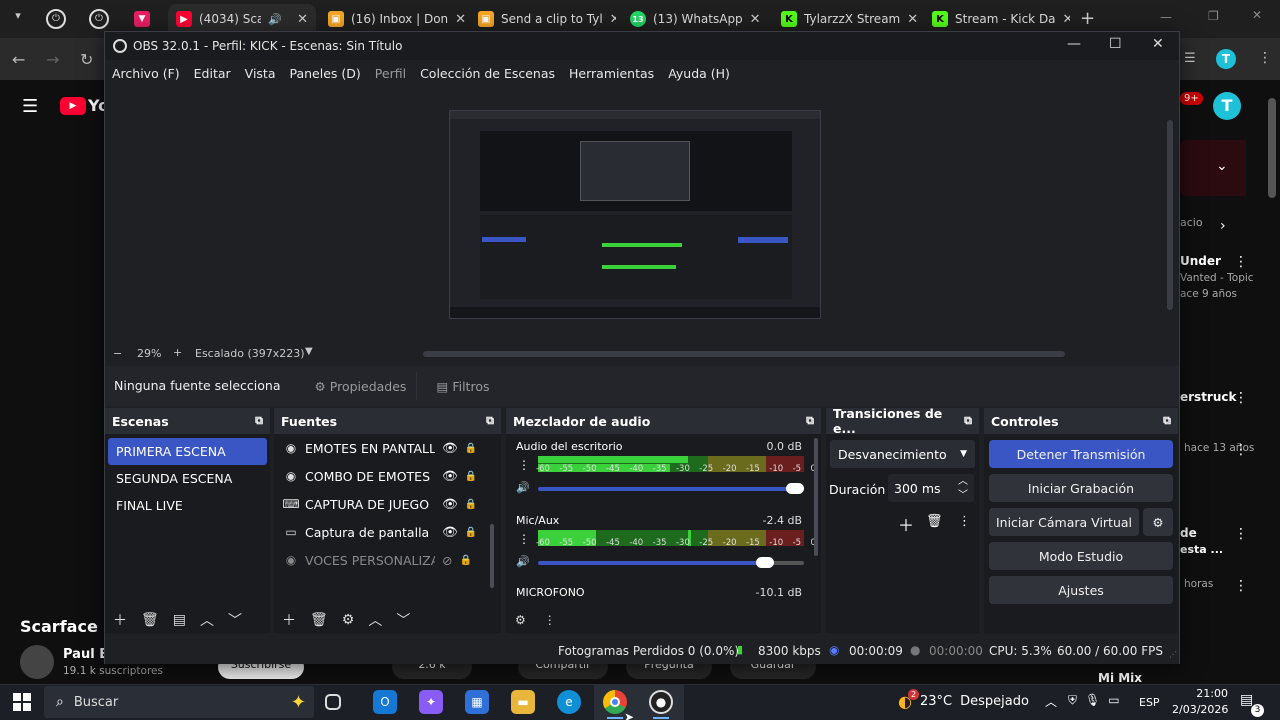 The image size is (1280, 720). Describe the element at coordinates (22, 702) in the screenshot. I see `windows-start-icon` at that location.